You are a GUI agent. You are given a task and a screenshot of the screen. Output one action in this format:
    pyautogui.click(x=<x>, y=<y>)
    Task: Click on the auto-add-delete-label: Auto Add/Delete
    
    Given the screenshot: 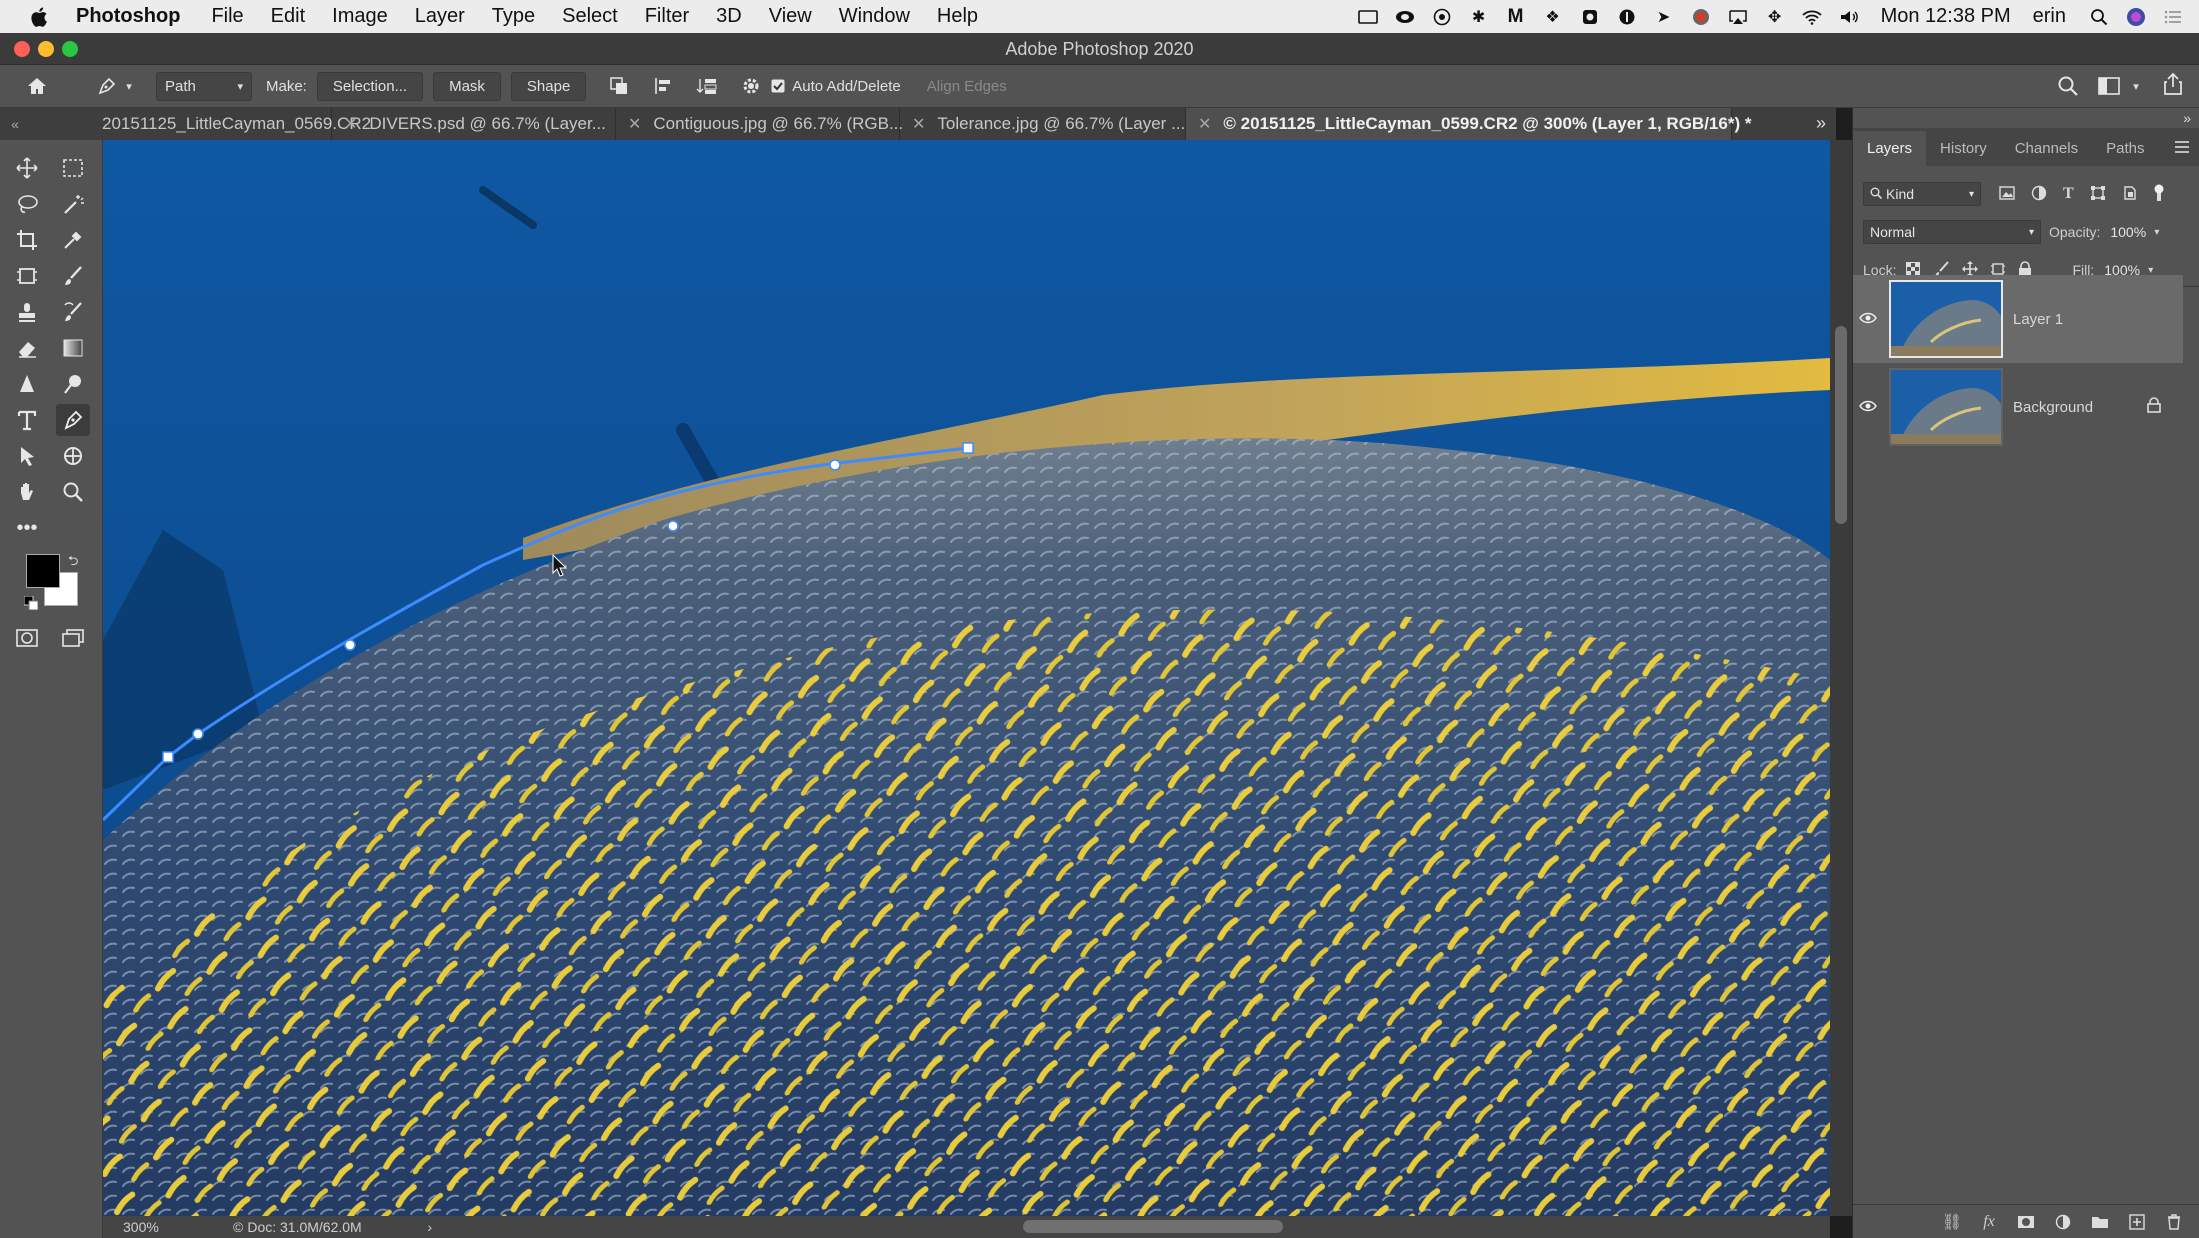 What is the action you would take?
    pyautogui.click(x=846, y=86)
    